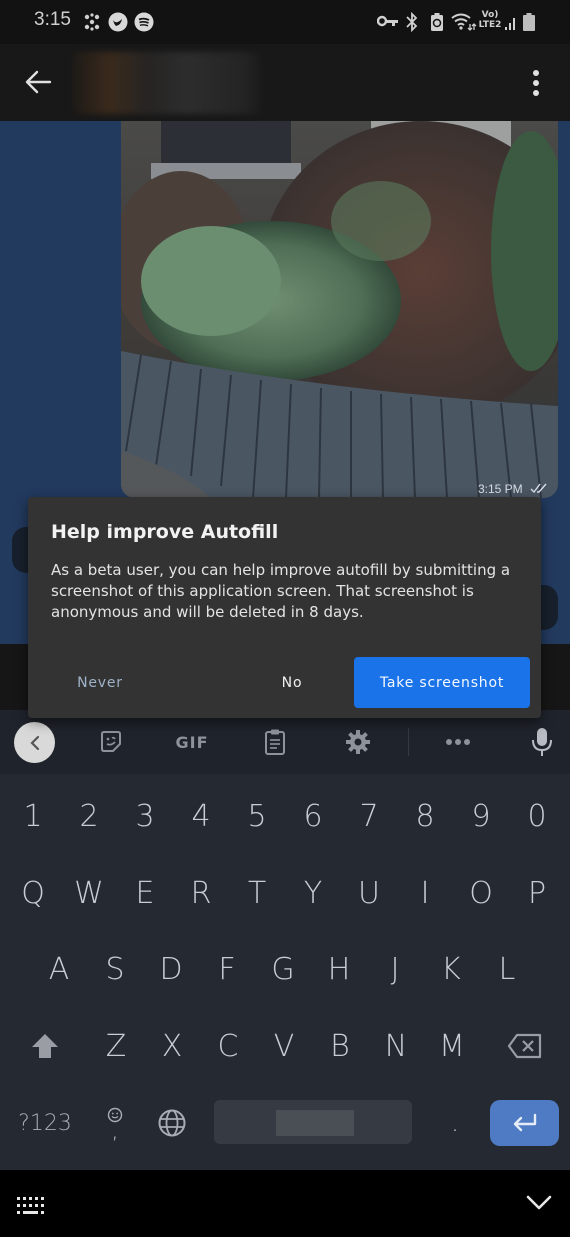  I want to click on gif-button: GIF, so click(192, 742).